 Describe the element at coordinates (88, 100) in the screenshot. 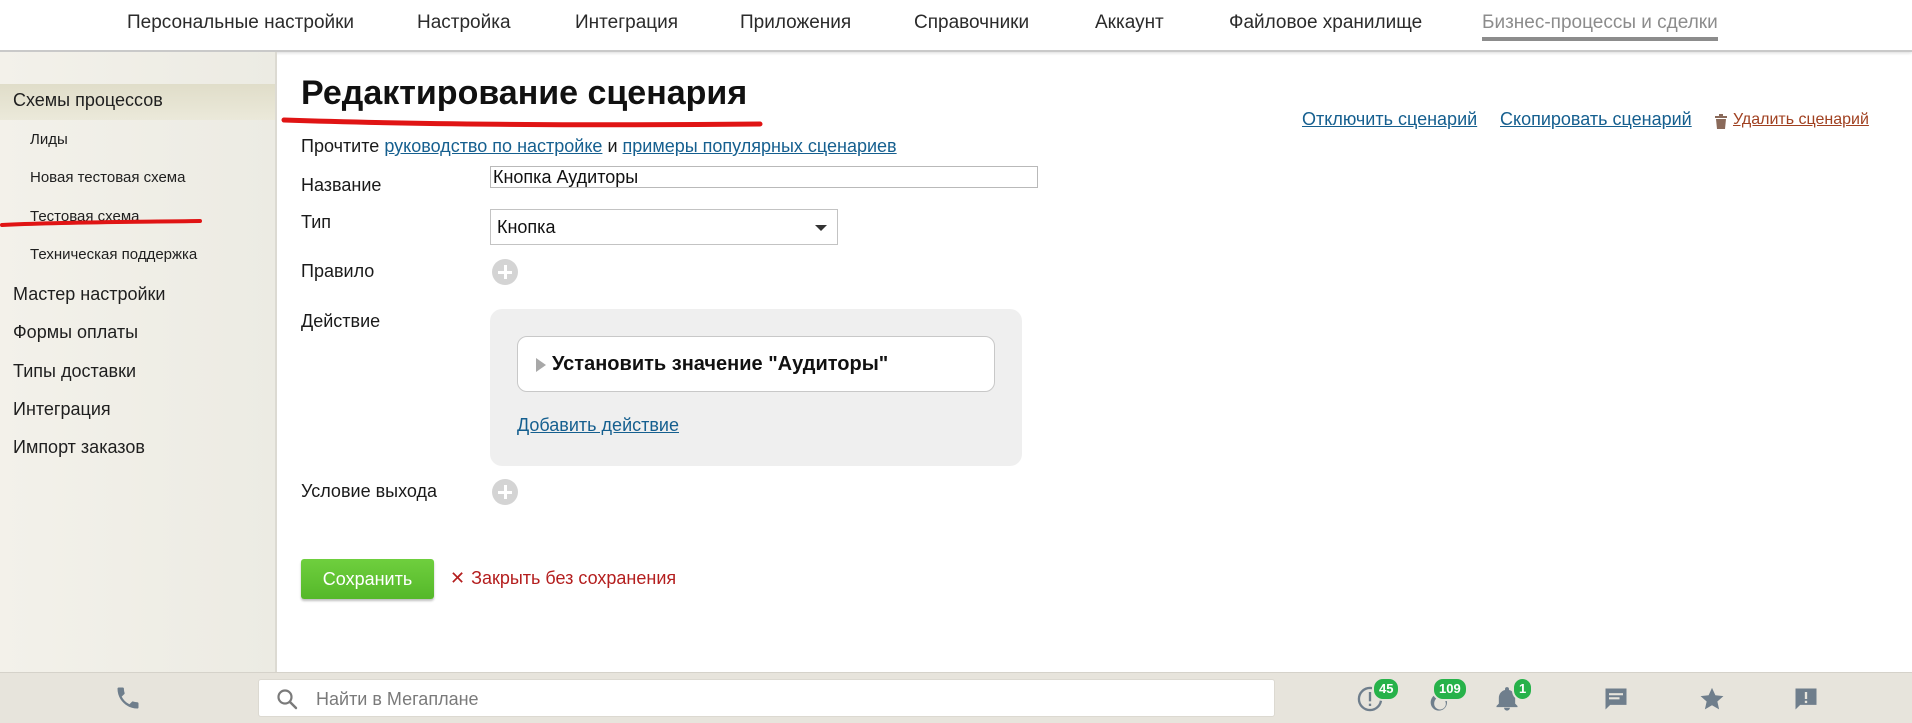

I see `sidebar-item-process-schemes: Схемы процессов` at that location.